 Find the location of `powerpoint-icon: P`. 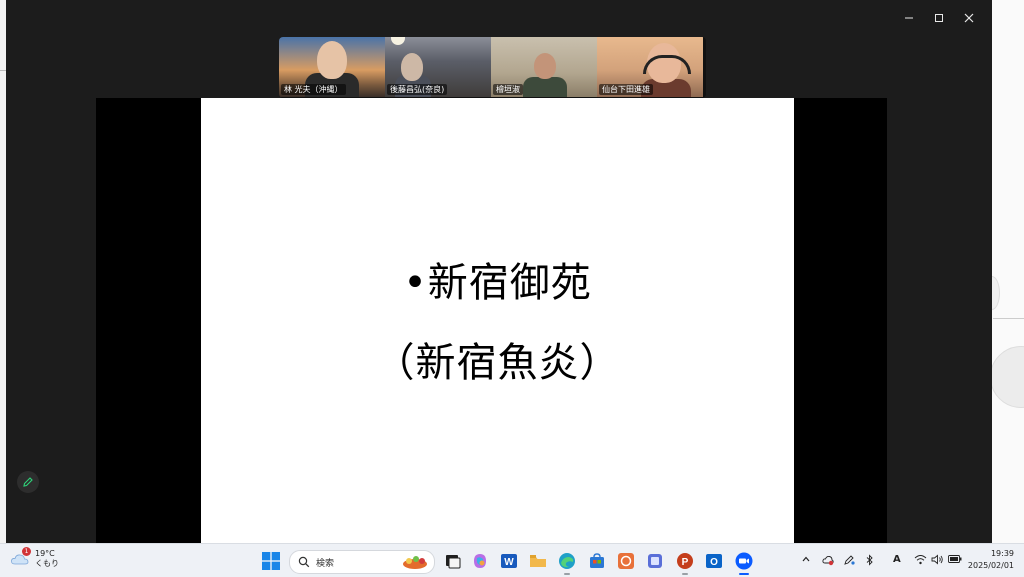

powerpoint-icon: P is located at coordinates (685, 561).